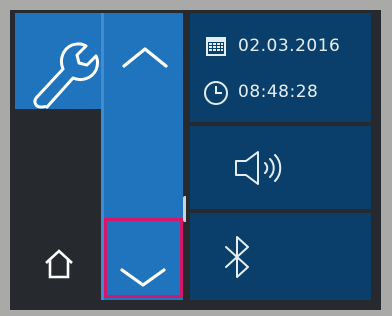 The width and height of the screenshot is (392, 316). What do you see at coordinates (143, 277) in the screenshot?
I see `chevron-down-icon` at bounding box center [143, 277].